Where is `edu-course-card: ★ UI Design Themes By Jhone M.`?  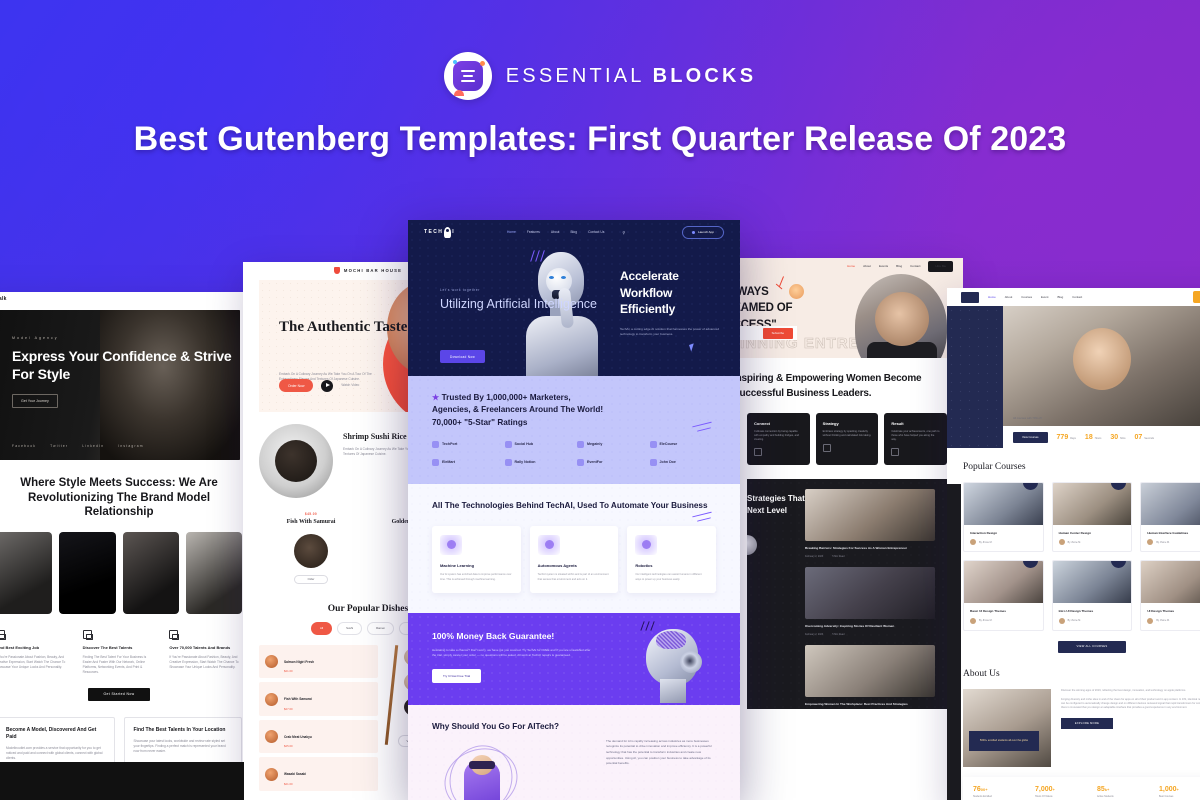 edu-course-card: ★ UI Design Themes By Jhone M. is located at coordinates (1170, 595).